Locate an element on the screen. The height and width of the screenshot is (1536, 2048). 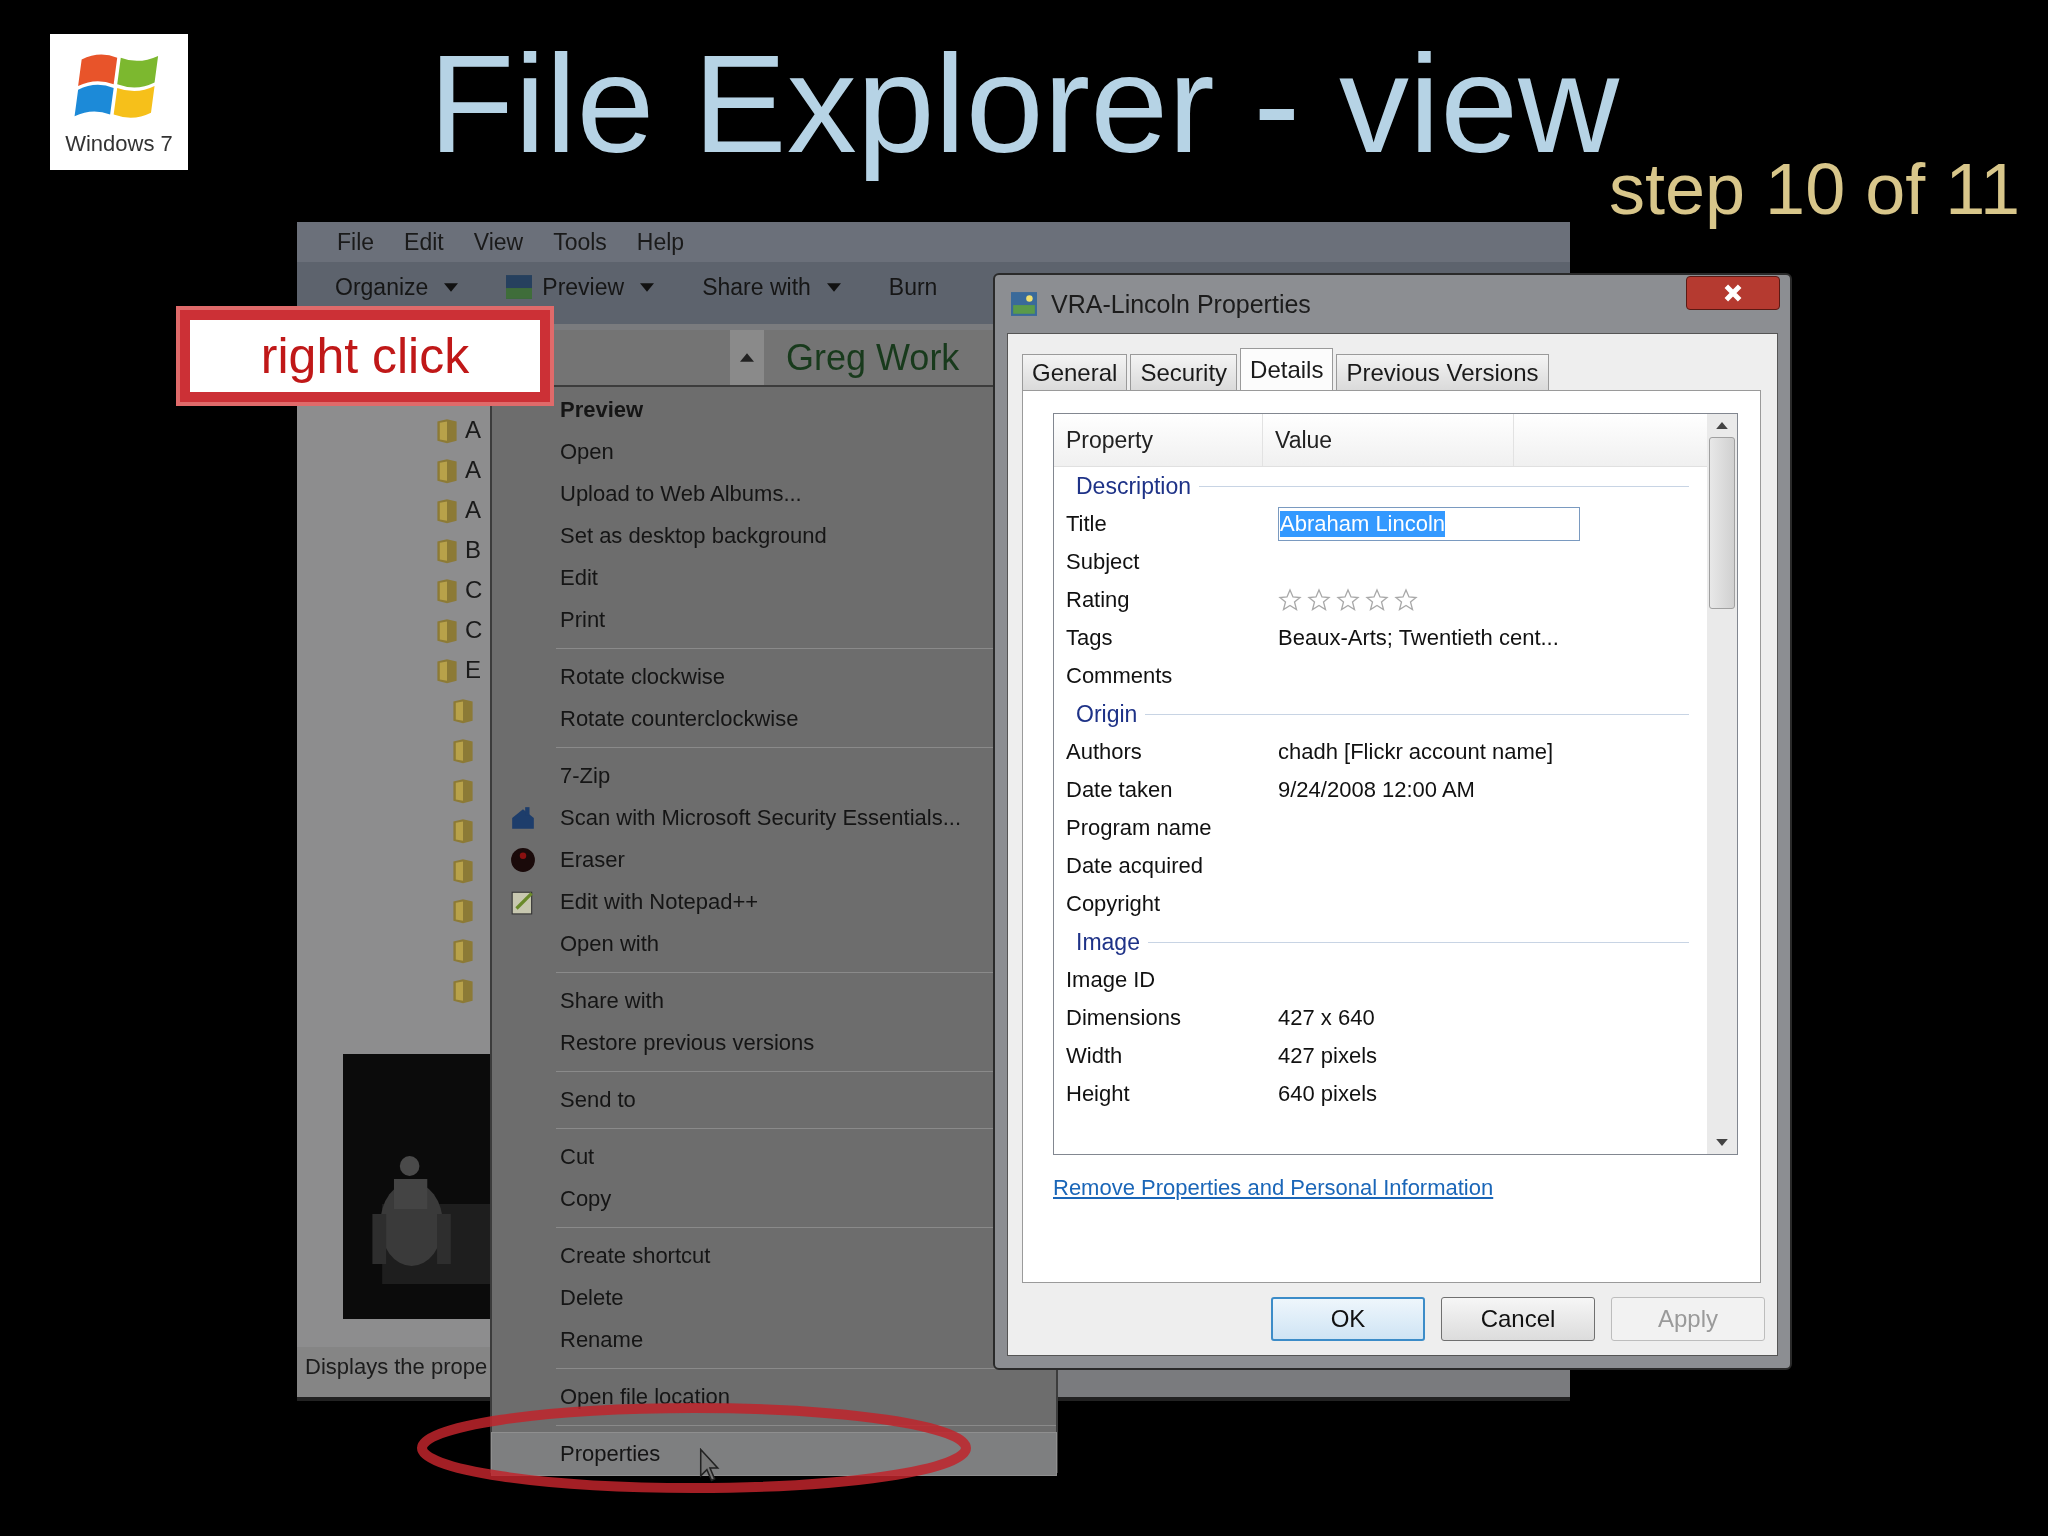
section-heading: Origin is located at coordinates (1107, 714).